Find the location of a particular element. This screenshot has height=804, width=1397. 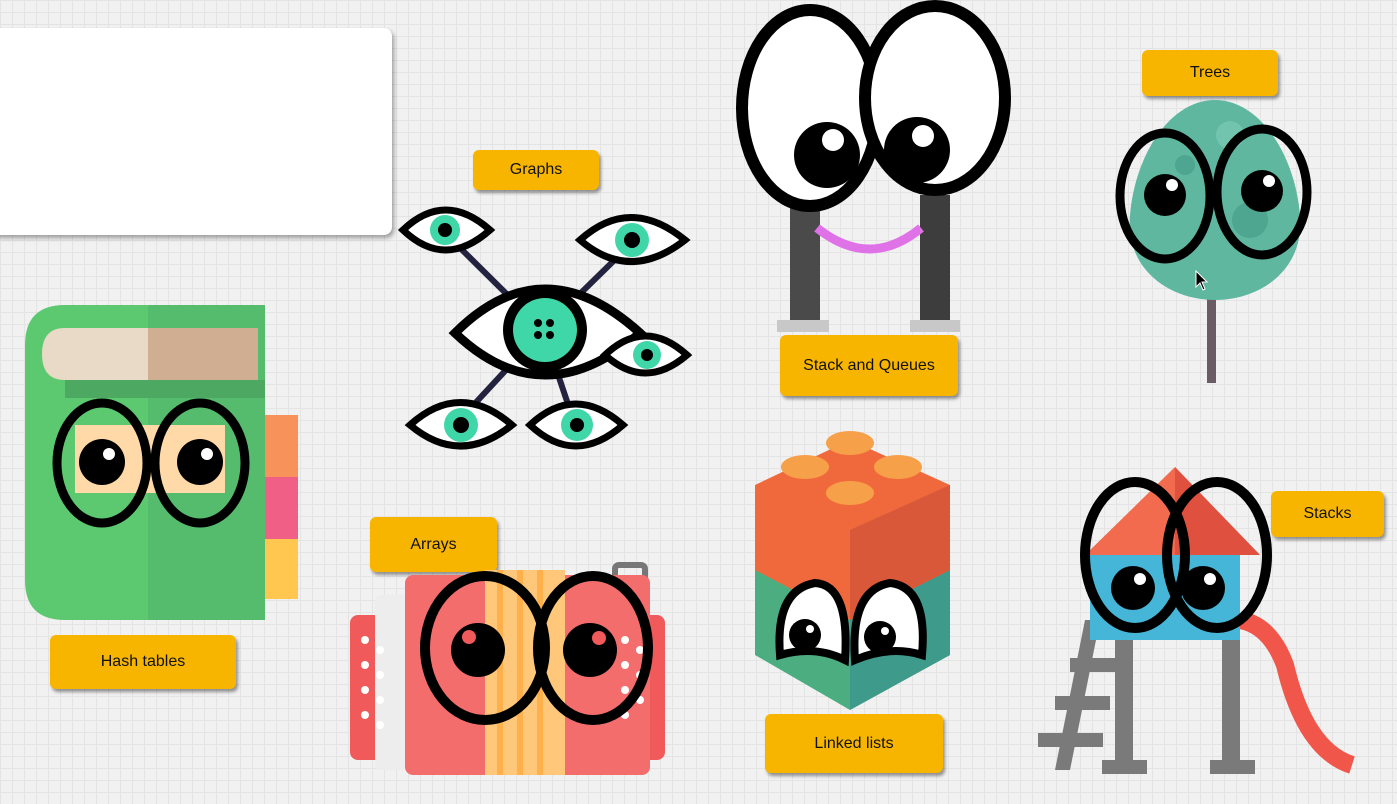

mouse-pointer-icon is located at coordinates (1202, 280).